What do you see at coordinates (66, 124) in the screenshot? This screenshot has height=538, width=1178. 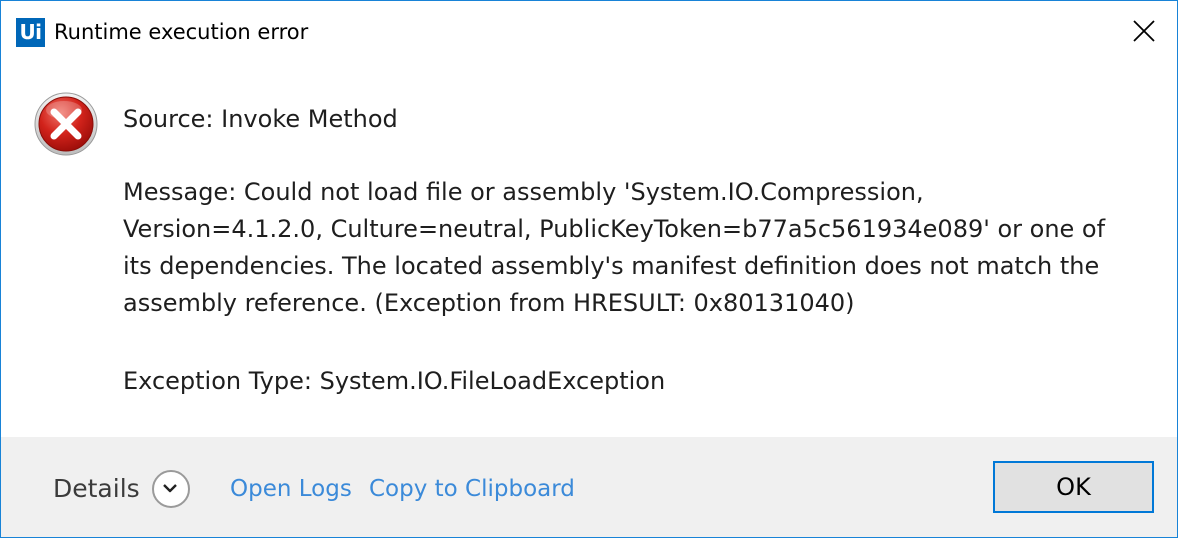 I see `error-icon` at bounding box center [66, 124].